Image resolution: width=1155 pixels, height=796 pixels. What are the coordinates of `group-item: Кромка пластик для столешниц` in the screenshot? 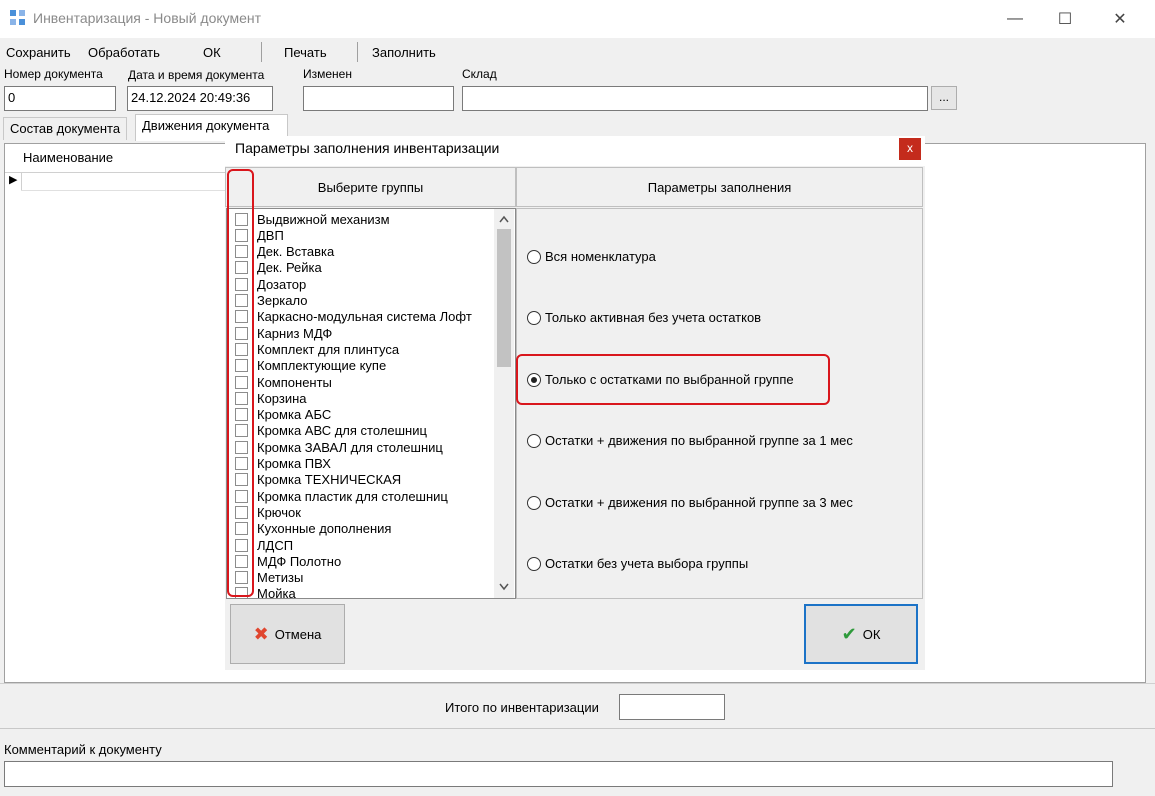 It's located at (341, 496).